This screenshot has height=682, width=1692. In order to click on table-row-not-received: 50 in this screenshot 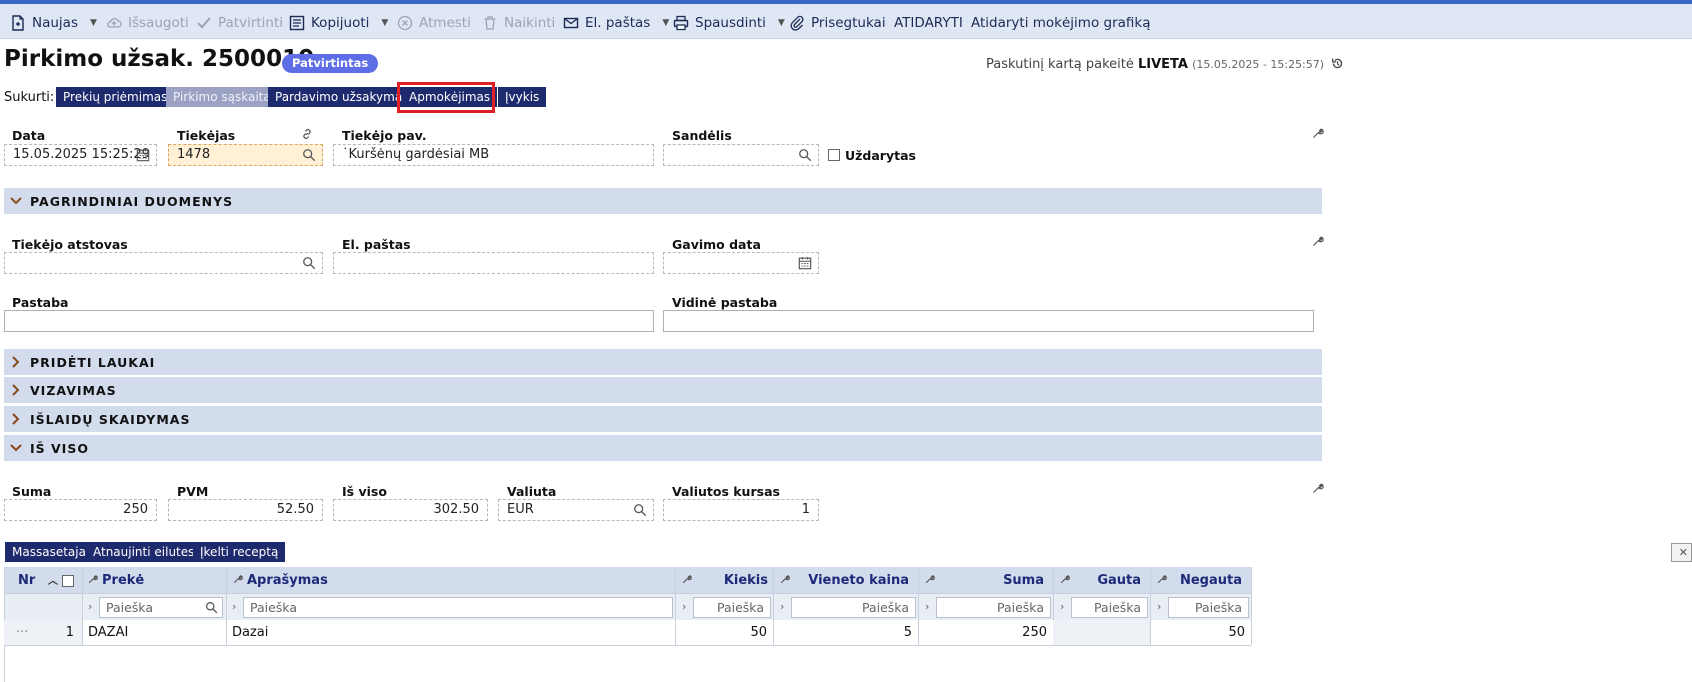, I will do `click(1200, 632)`.